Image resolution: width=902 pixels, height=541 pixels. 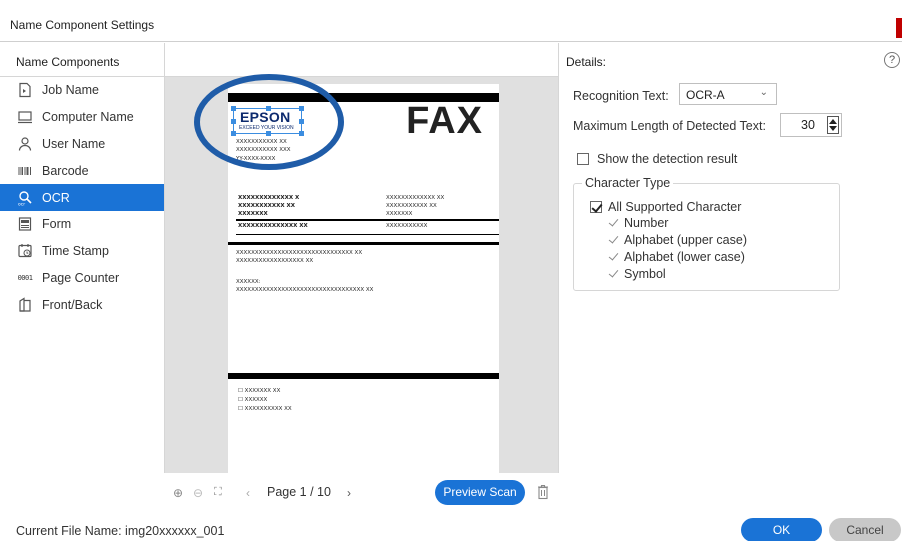 What do you see at coordinates (865, 529) in the screenshot?
I see `cancel-button: Cancel` at bounding box center [865, 529].